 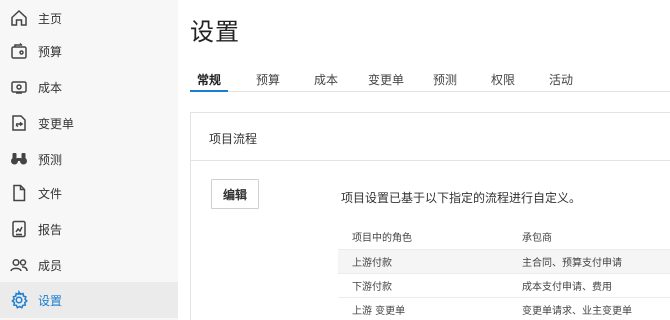 What do you see at coordinates (561, 79) in the screenshot?
I see `tab-activity: 活动` at bounding box center [561, 79].